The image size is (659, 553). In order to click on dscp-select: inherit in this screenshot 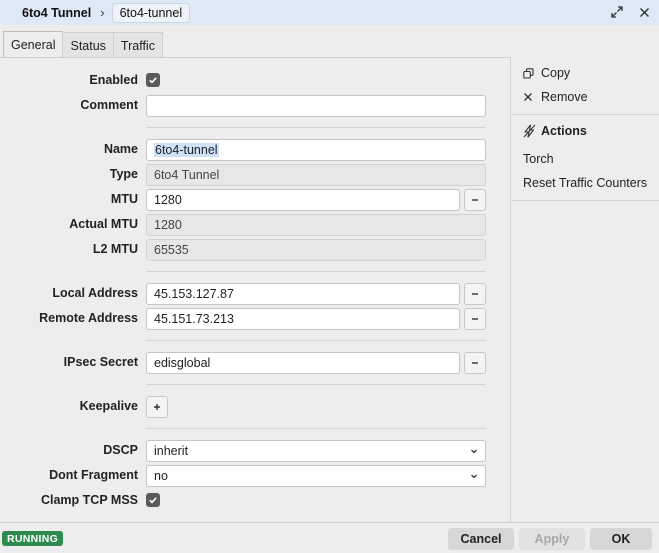, I will do `click(316, 451)`.